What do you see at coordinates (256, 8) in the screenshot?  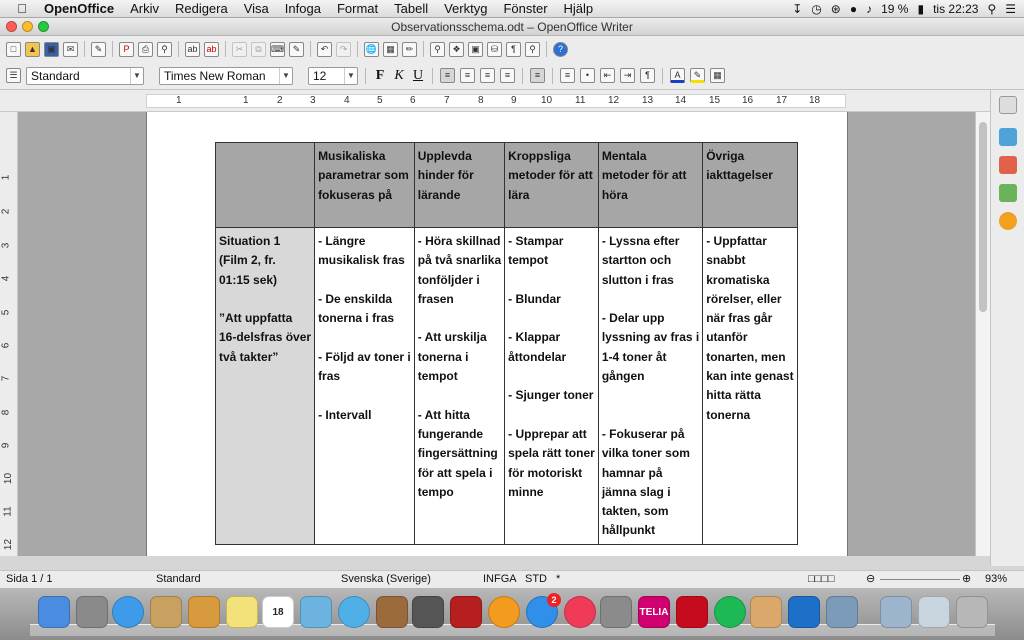 I see `menu-visa: Visa` at bounding box center [256, 8].